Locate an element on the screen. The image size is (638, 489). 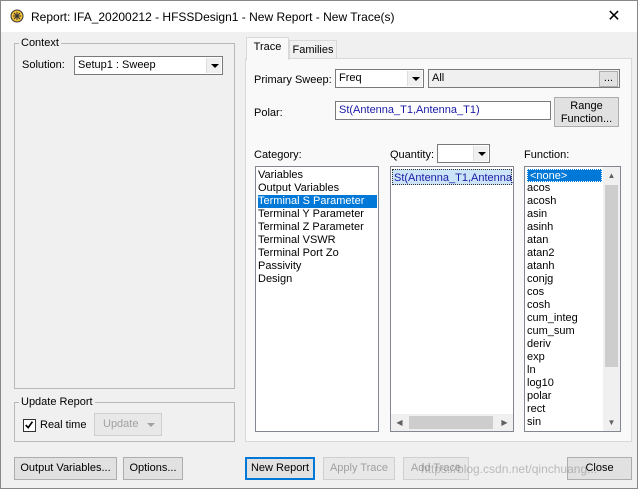
list-item: Terminal Z Parameter is located at coordinates (317, 227).